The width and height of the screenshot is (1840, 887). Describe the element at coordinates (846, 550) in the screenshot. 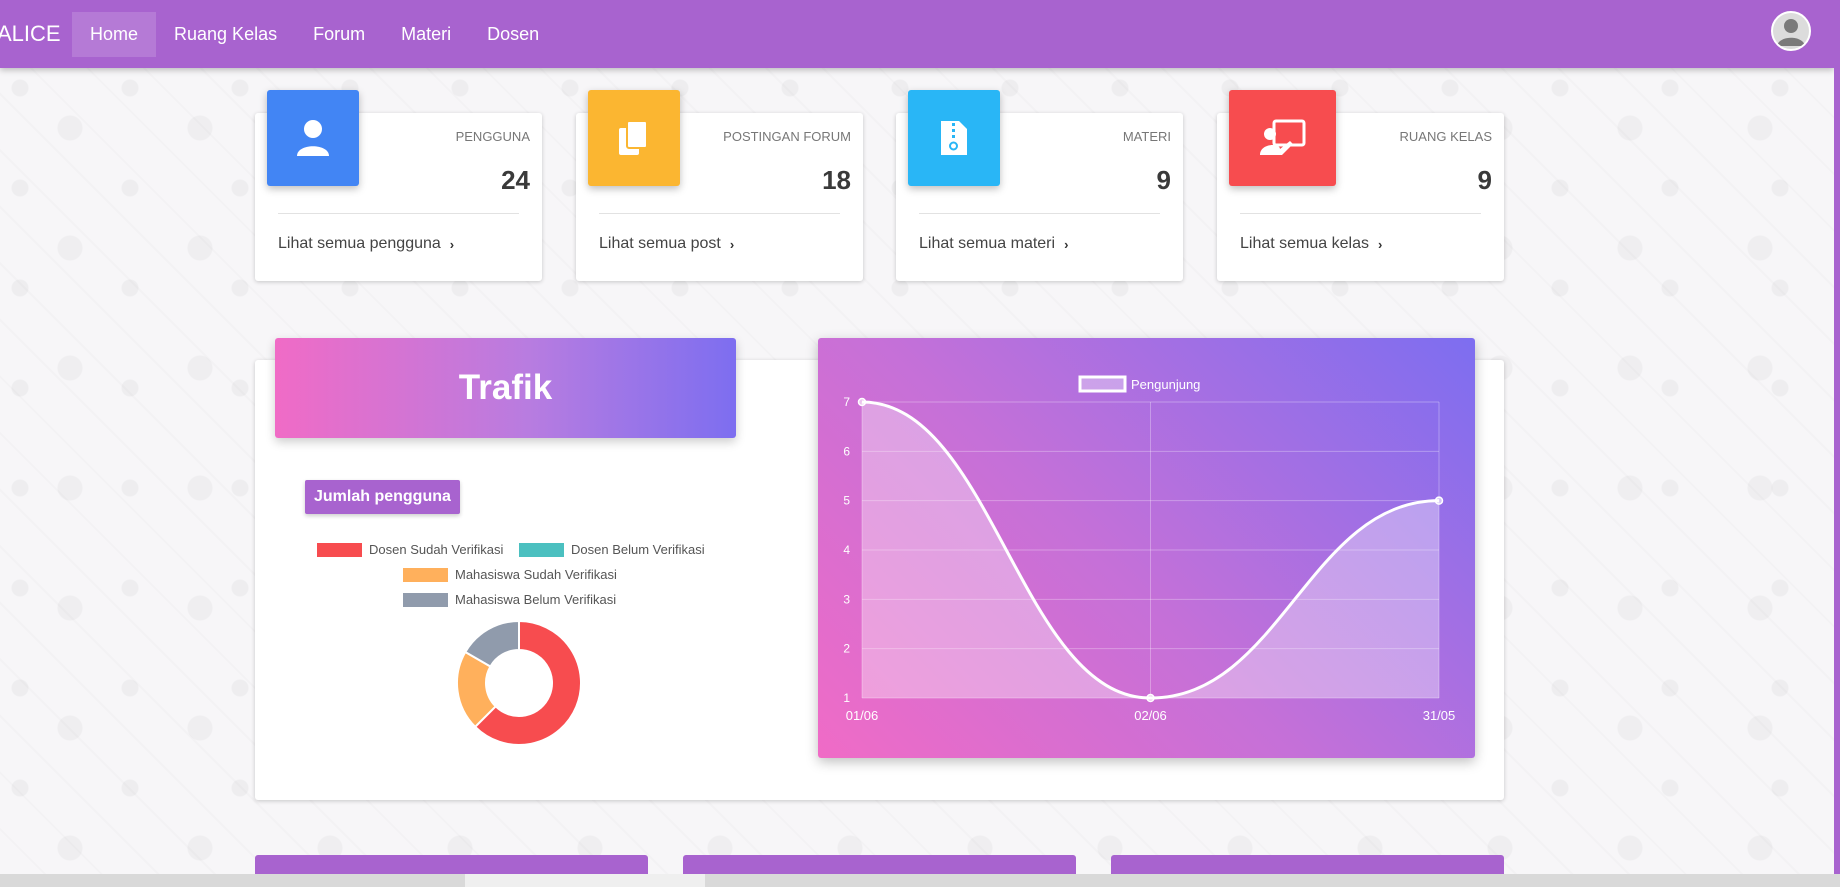

I see `y-tick-label: 4` at that location.